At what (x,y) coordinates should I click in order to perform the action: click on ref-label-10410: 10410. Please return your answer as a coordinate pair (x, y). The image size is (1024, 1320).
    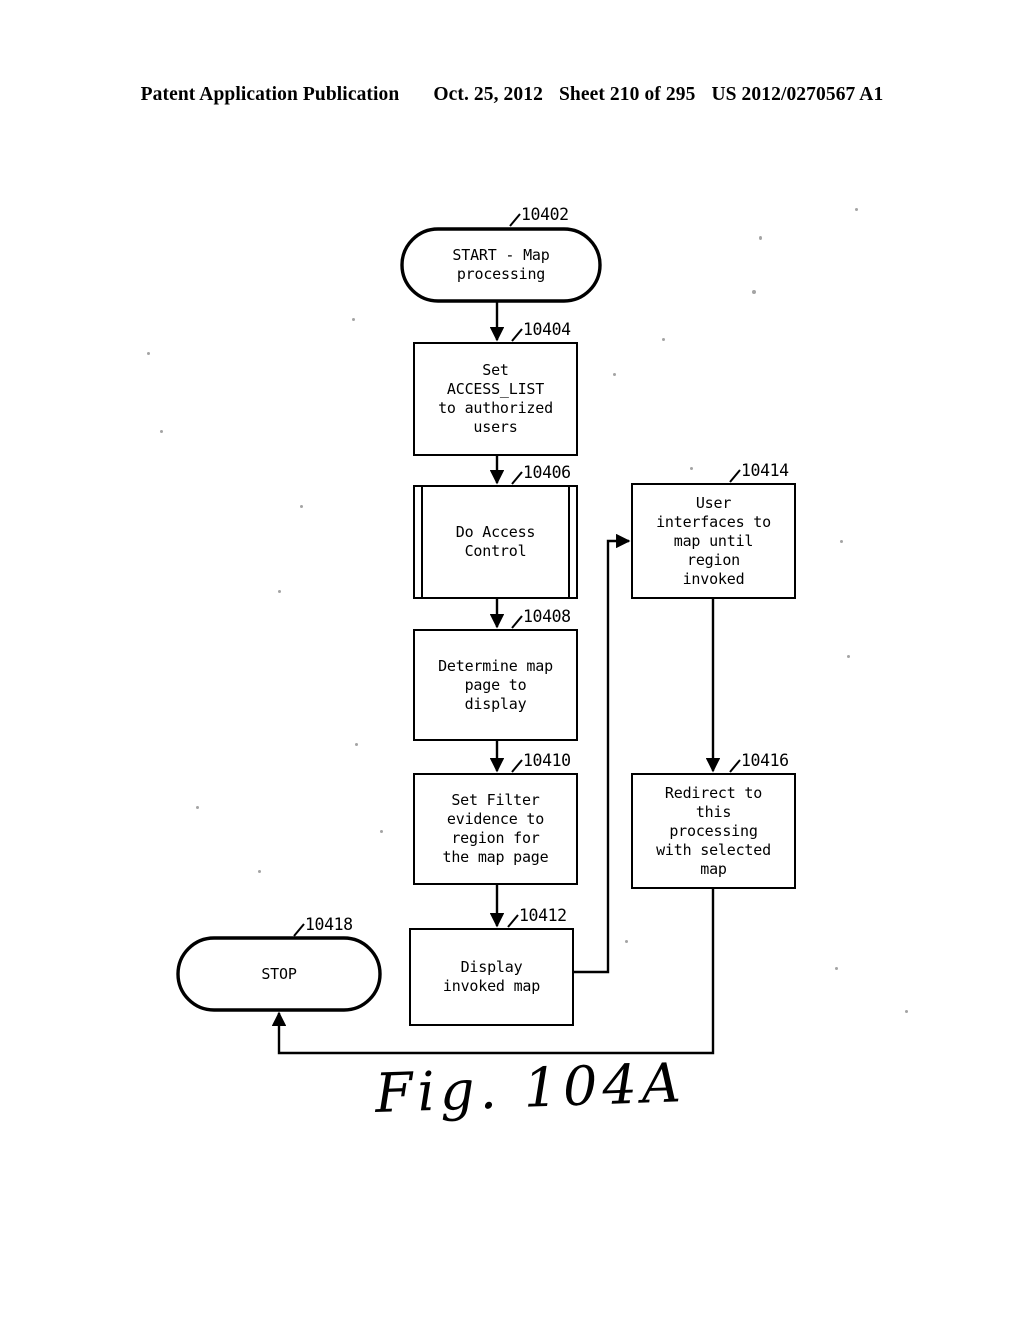
    Looking at the image, I should click on (547, 760).